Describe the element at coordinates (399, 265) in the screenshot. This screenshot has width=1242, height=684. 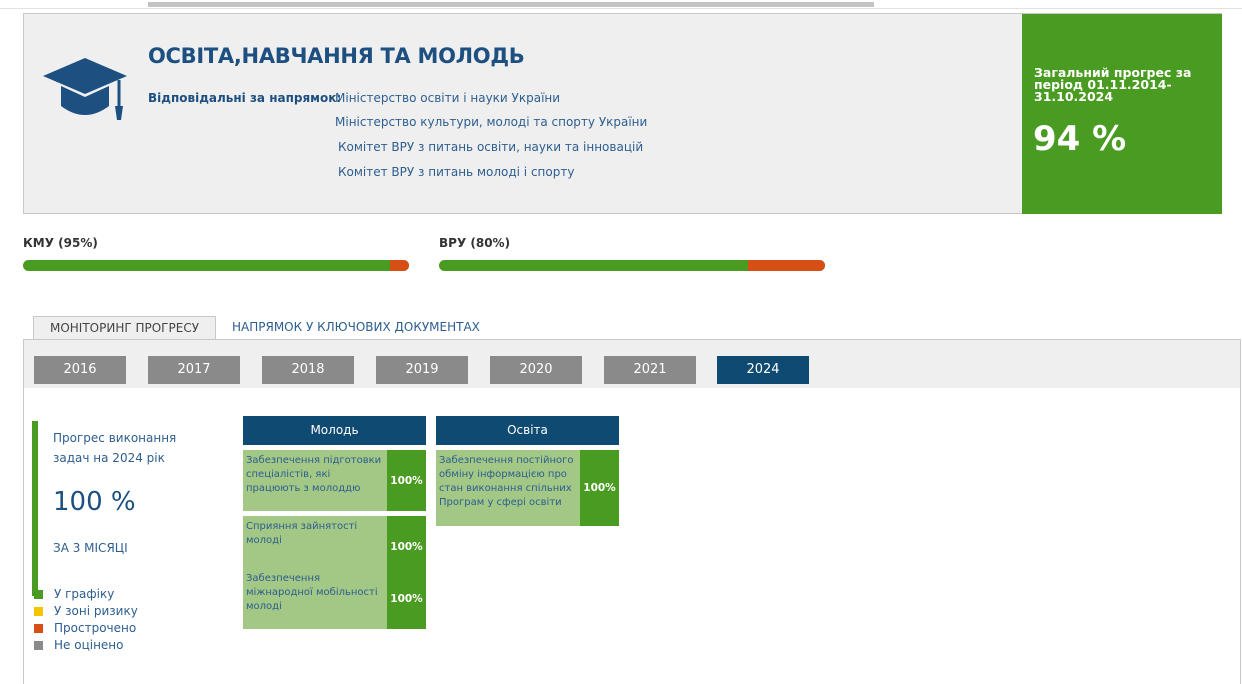
I see `kmu-overdue-segment` at that location.